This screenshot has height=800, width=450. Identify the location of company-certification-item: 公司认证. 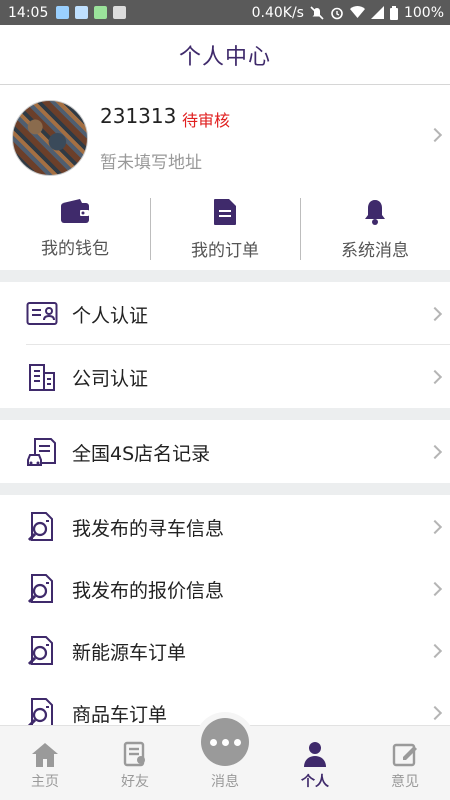
(225, 377).